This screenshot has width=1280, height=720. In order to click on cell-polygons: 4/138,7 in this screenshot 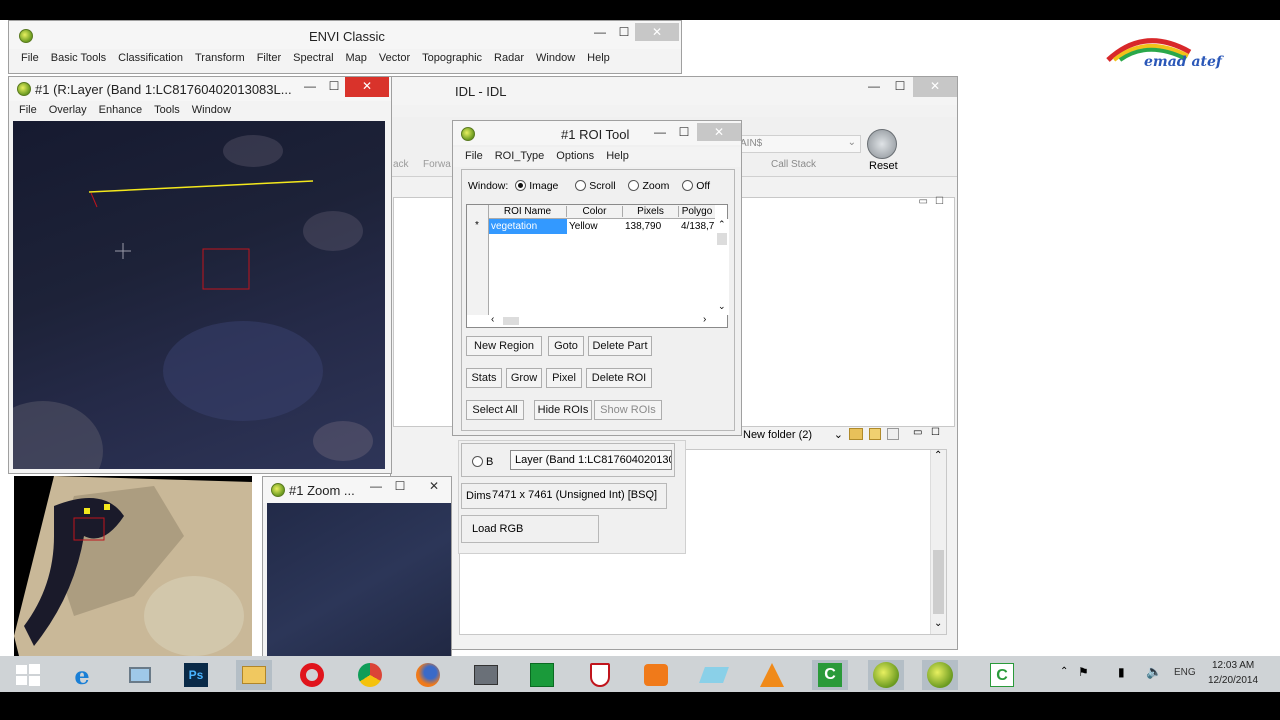, I will do `click(698, 226)`.